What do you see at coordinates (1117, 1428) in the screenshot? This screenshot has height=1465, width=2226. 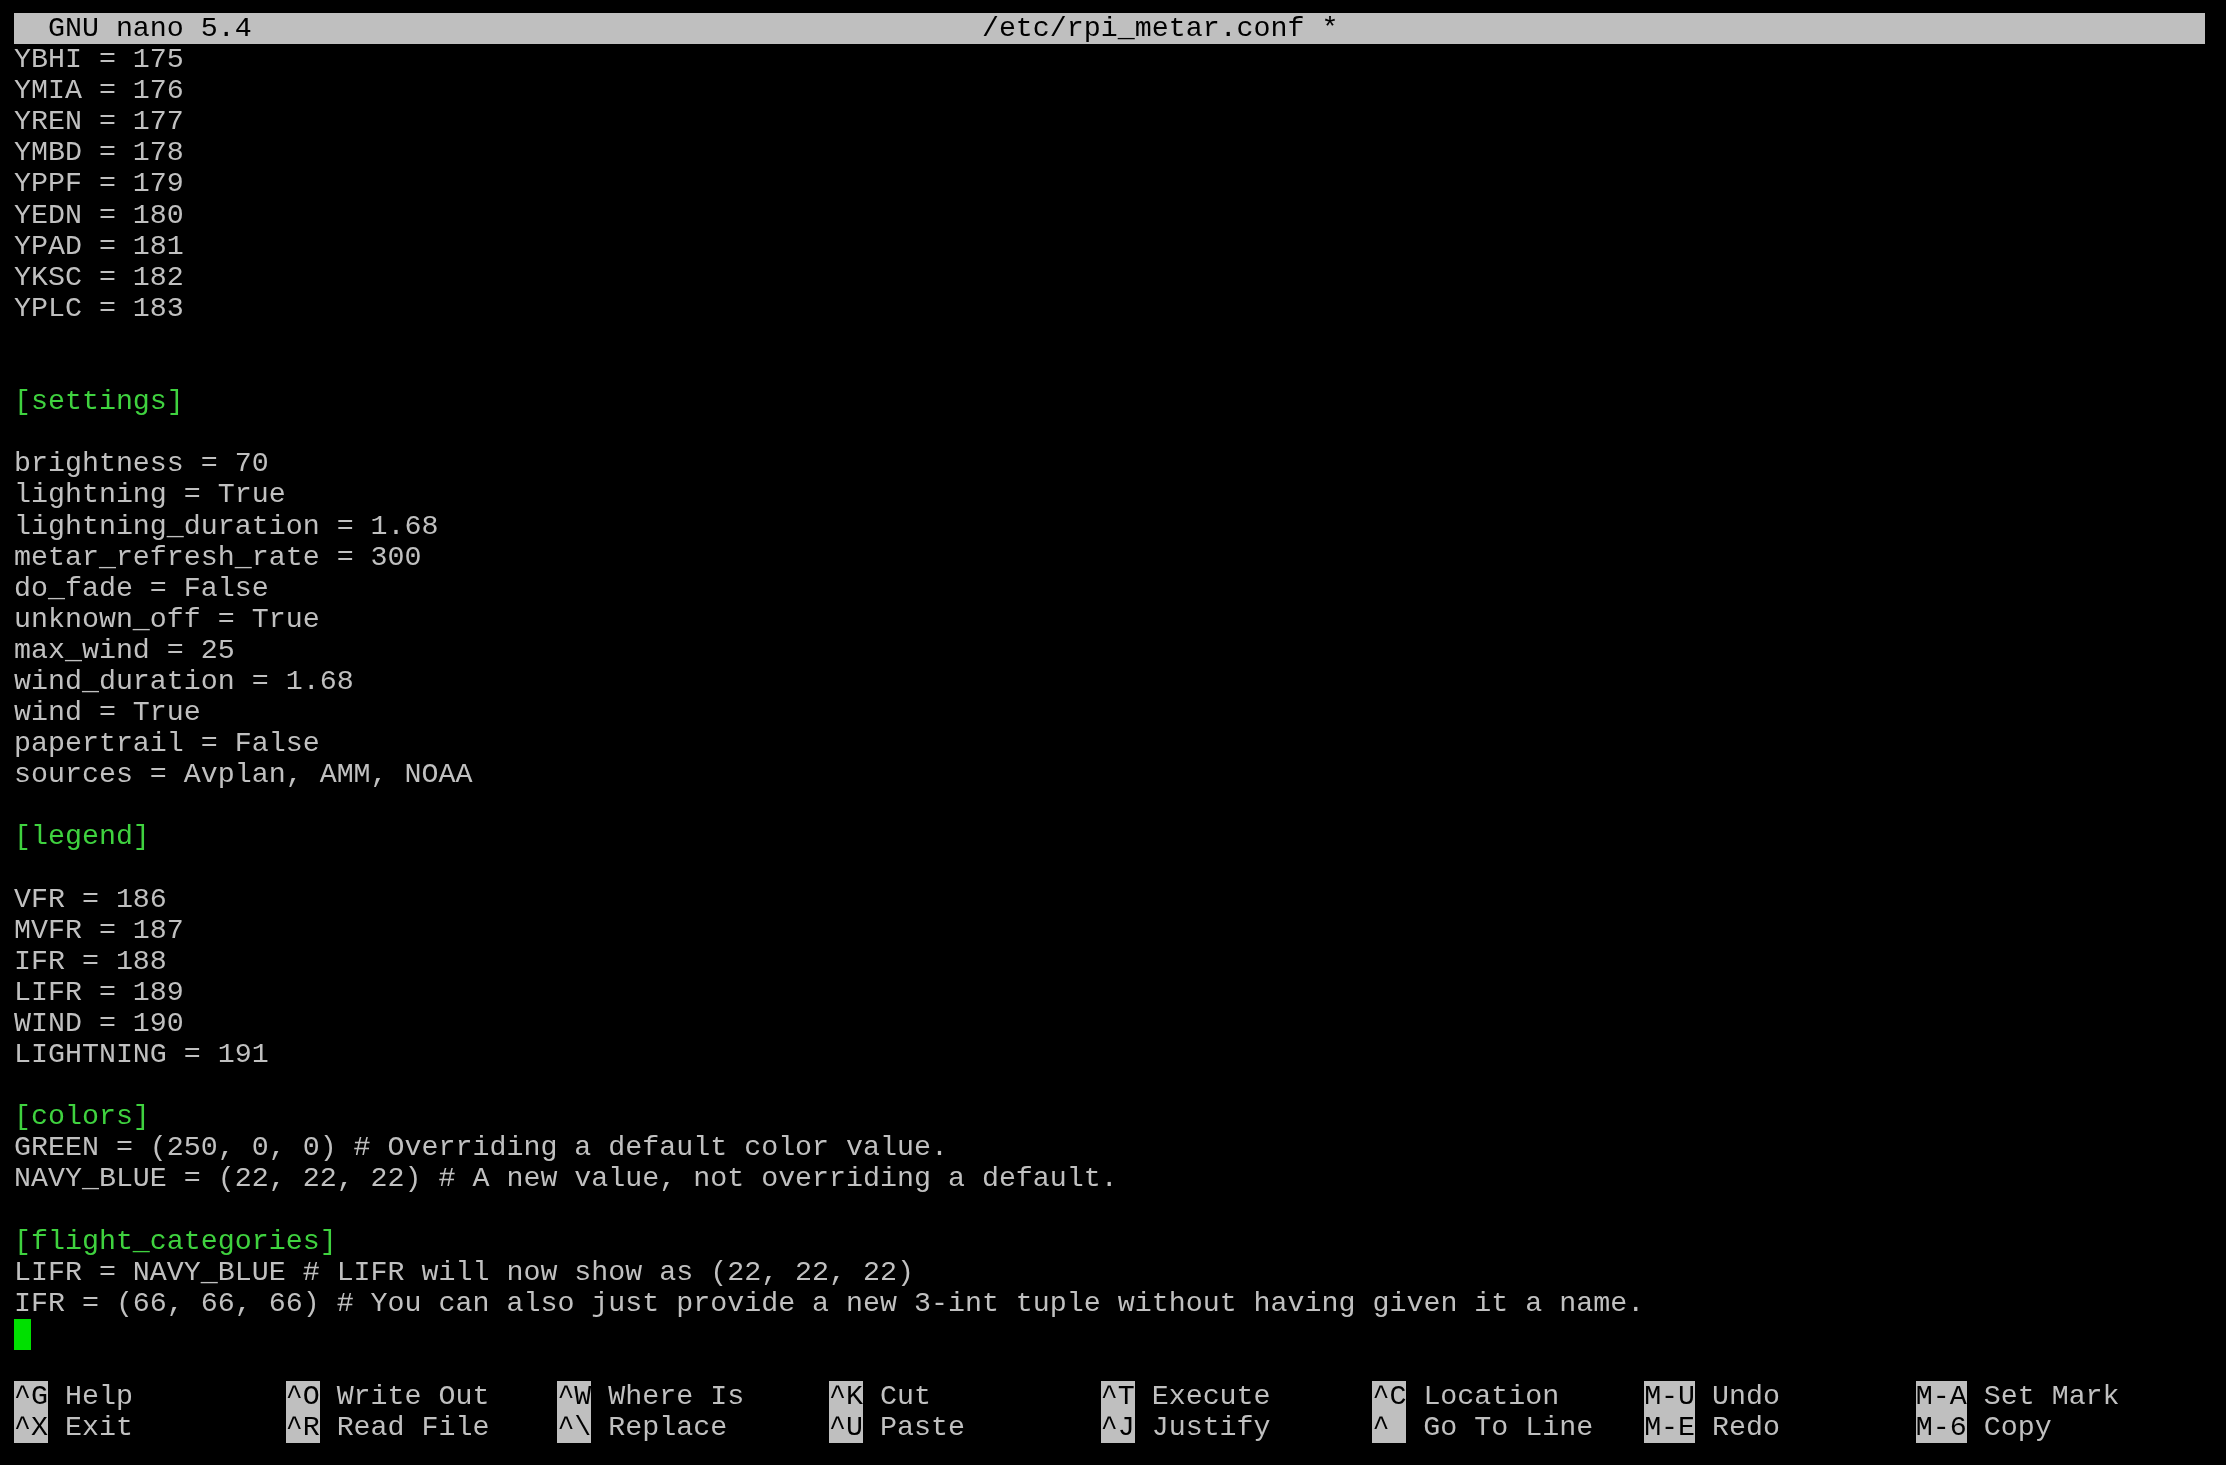 I see `shortcut-key: ^J` at bounding box center [1117, 1428].